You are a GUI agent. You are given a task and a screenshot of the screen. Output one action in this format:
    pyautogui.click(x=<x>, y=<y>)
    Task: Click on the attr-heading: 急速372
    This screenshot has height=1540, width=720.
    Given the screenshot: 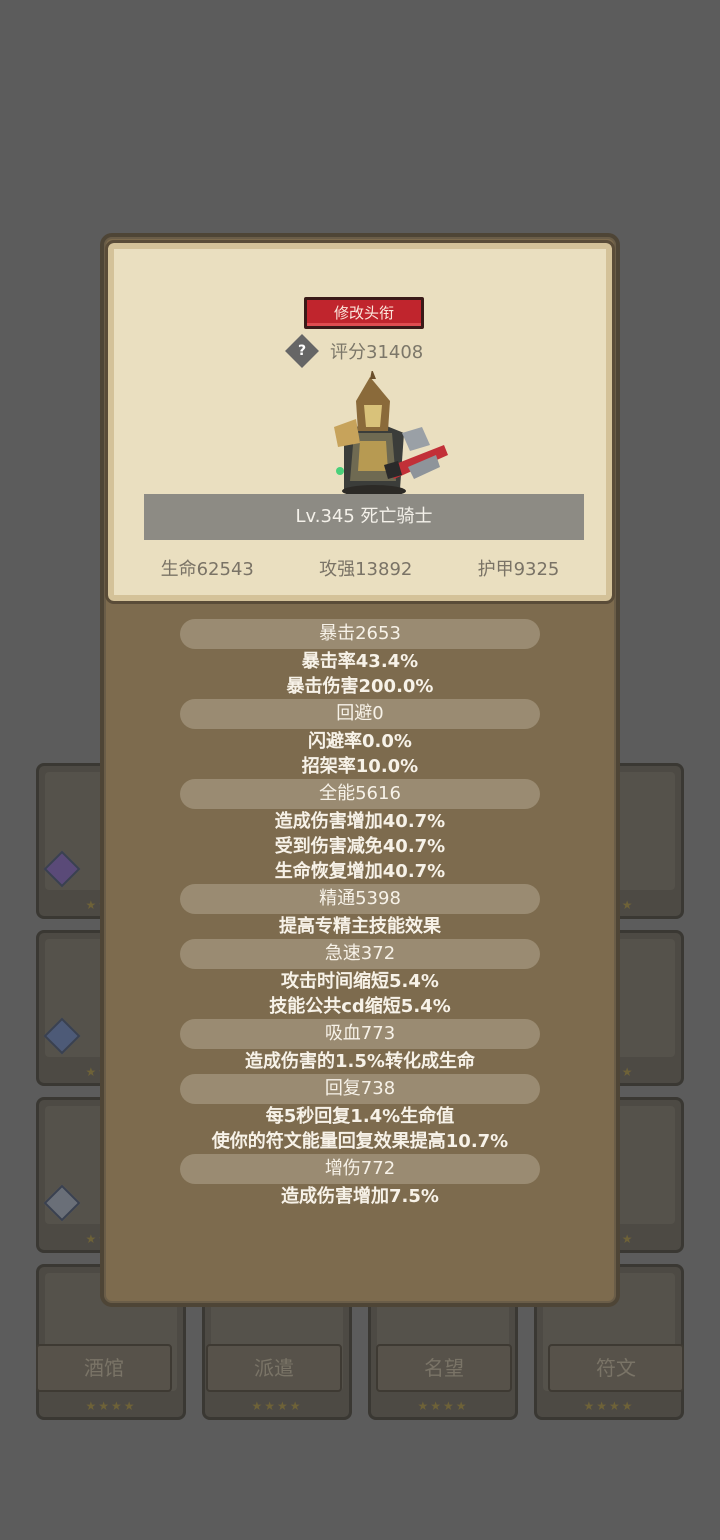 What is the action you would take?
    pyautogui.click(x=360, y=954)
    